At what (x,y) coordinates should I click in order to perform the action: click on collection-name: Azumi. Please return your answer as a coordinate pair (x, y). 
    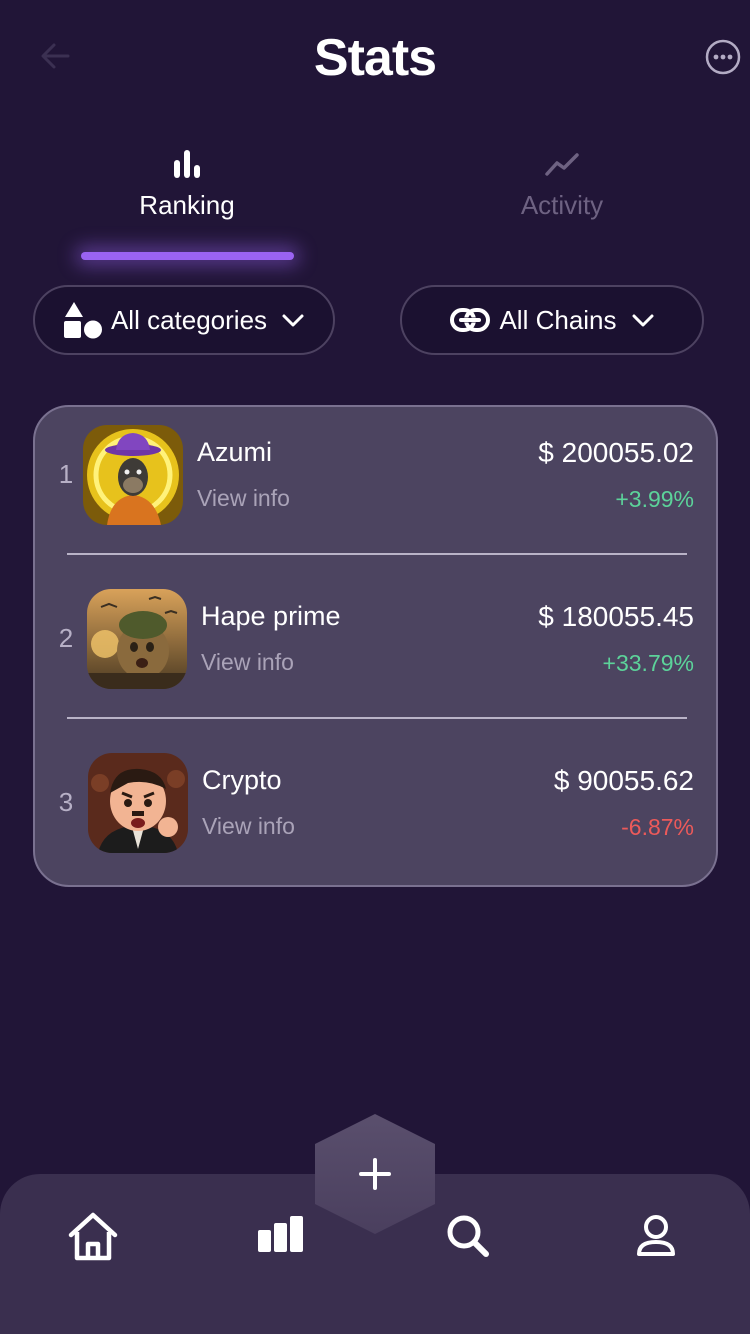
    Looking at the image, I should click on (235, 452).